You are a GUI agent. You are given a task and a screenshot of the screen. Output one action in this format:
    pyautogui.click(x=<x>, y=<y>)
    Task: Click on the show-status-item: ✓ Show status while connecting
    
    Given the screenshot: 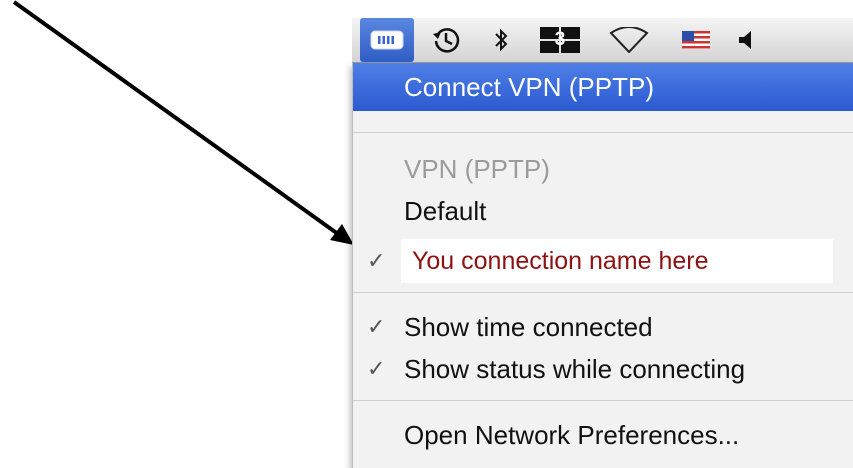 What is the action you would take?
    pyautogui.click(x=603, y=369)
    